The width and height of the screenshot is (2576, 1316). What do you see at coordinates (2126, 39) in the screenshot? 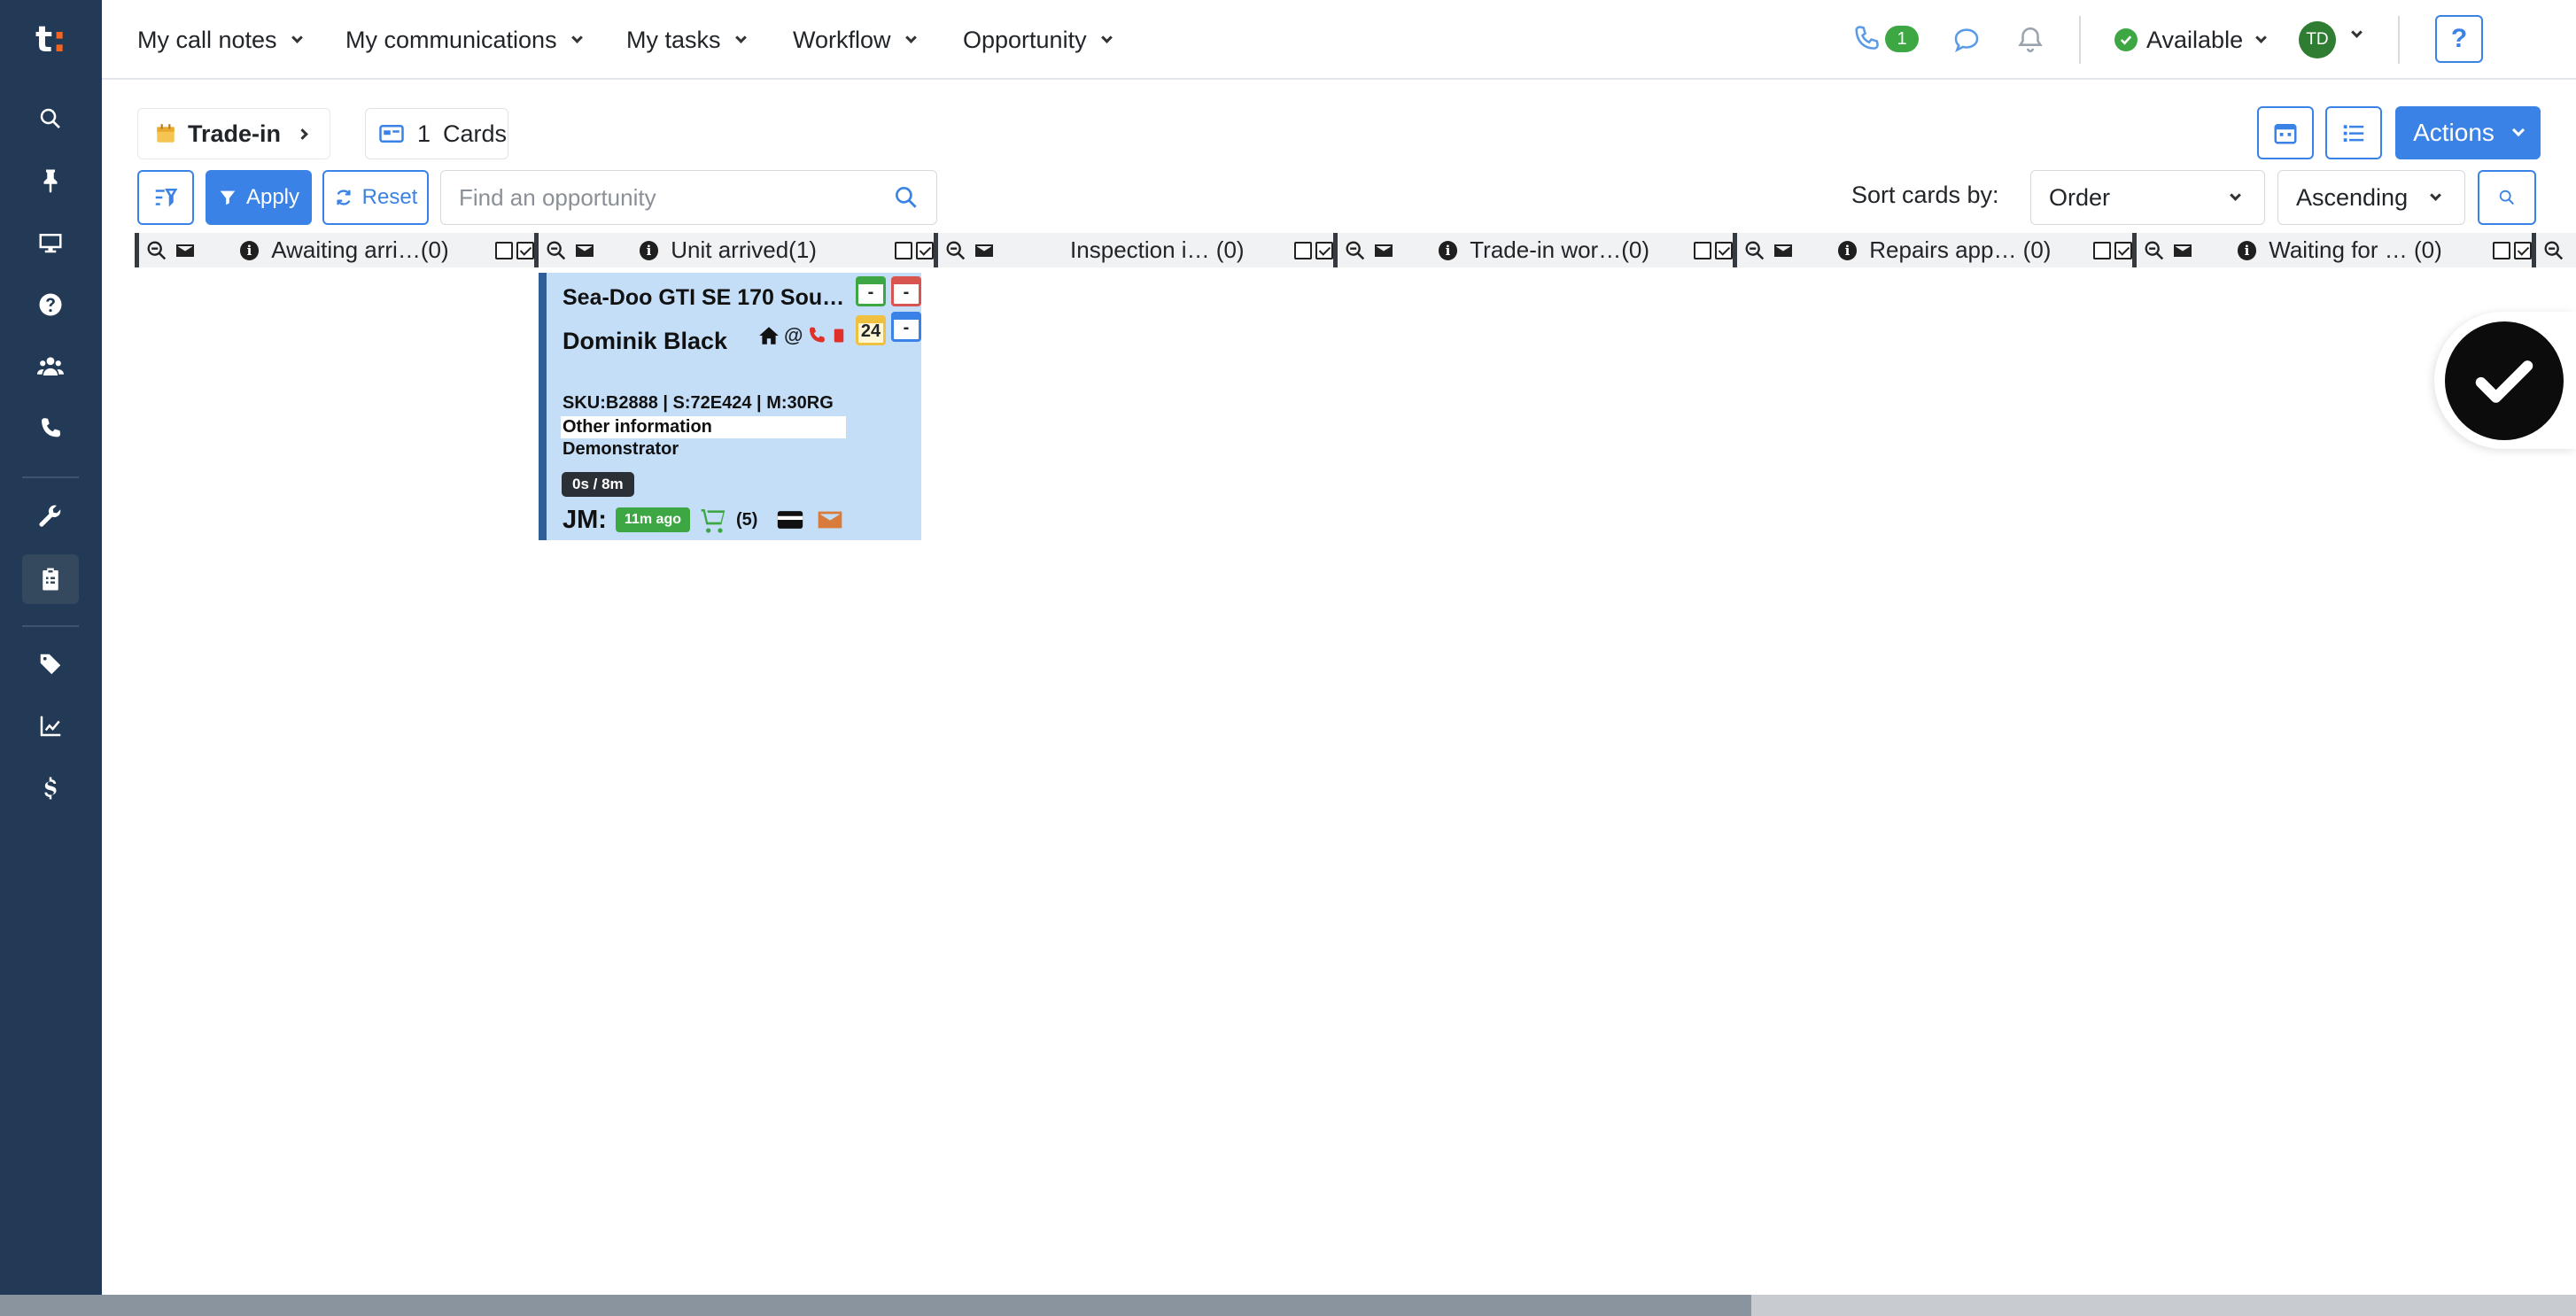
I see `check-circle-icon` at bounding box center [2126, 39].